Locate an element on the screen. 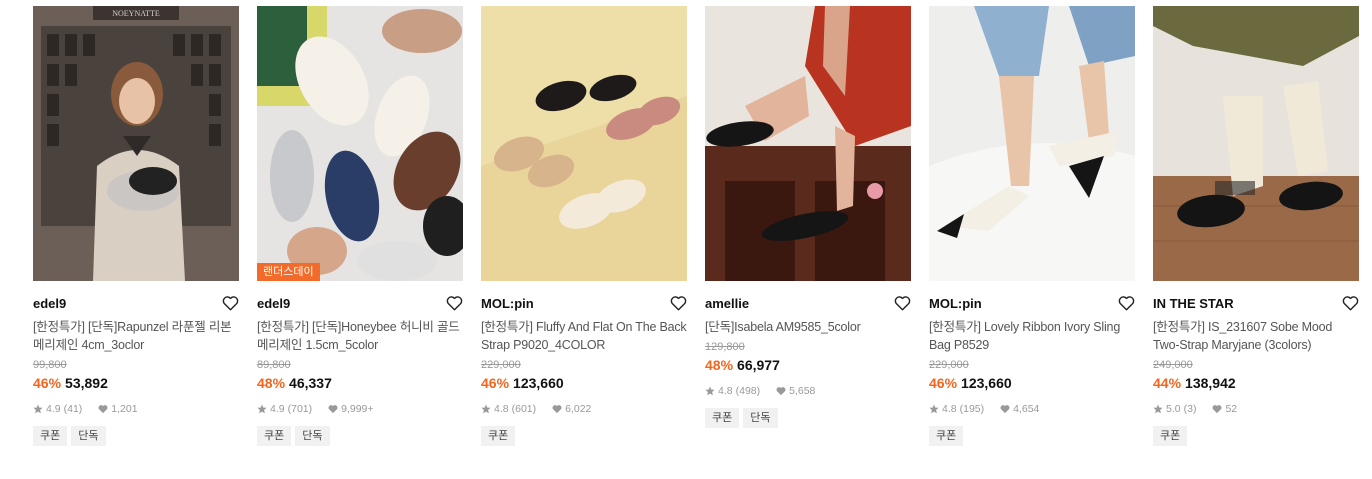  image-sign-text: NOEYNATTE is located at coordinates (136, 13).